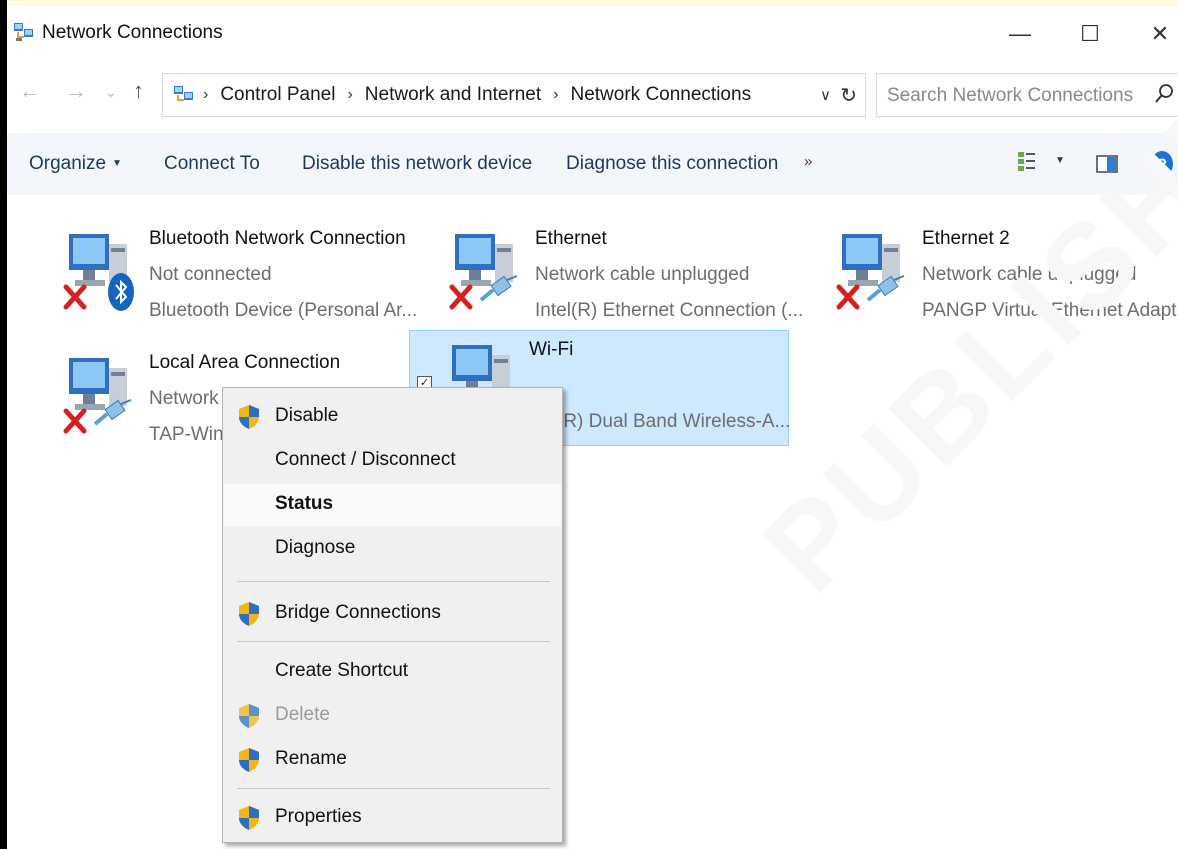 The image size is (1178, 849). I want to click on connection-status: Not connected, so click(210, 274).